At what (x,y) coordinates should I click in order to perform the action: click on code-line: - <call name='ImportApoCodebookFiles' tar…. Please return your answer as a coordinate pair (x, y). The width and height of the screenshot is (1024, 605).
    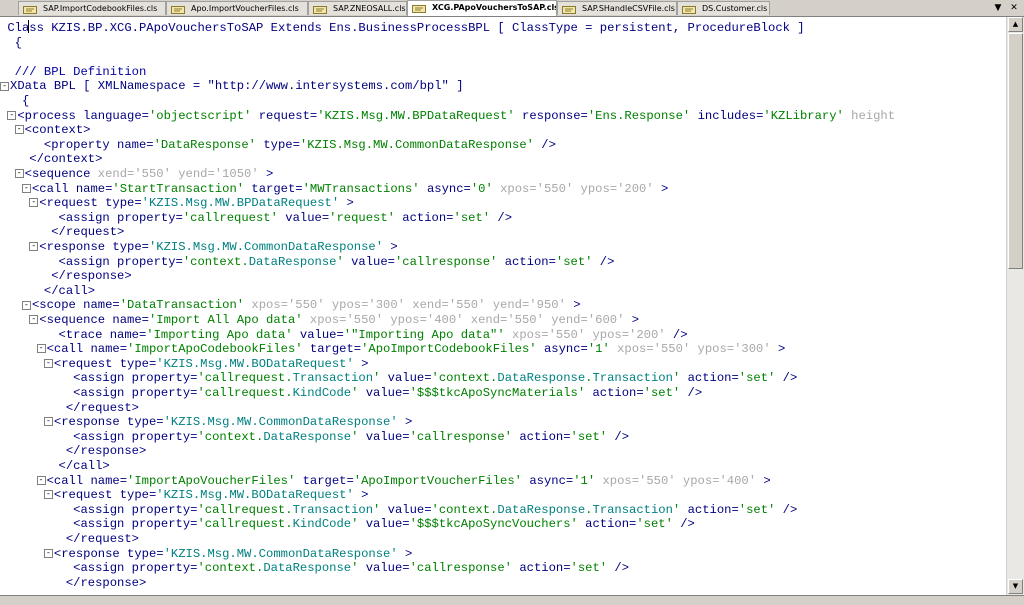
    Looking at the image, I should click on (392, 349).